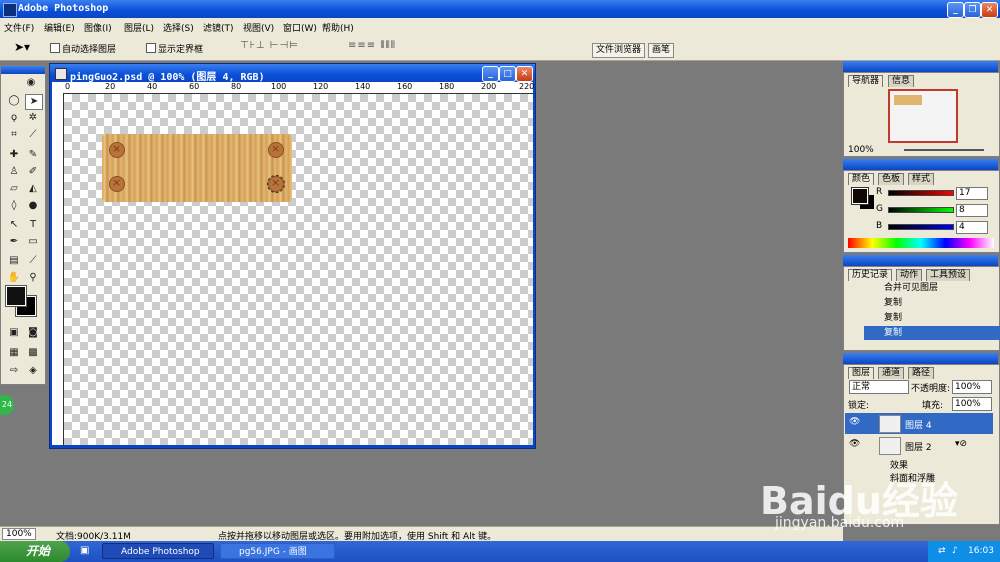  Describe the element at coordinates (507, 74) in the screenshot. I see `doc-maximize-button: □` at that location.